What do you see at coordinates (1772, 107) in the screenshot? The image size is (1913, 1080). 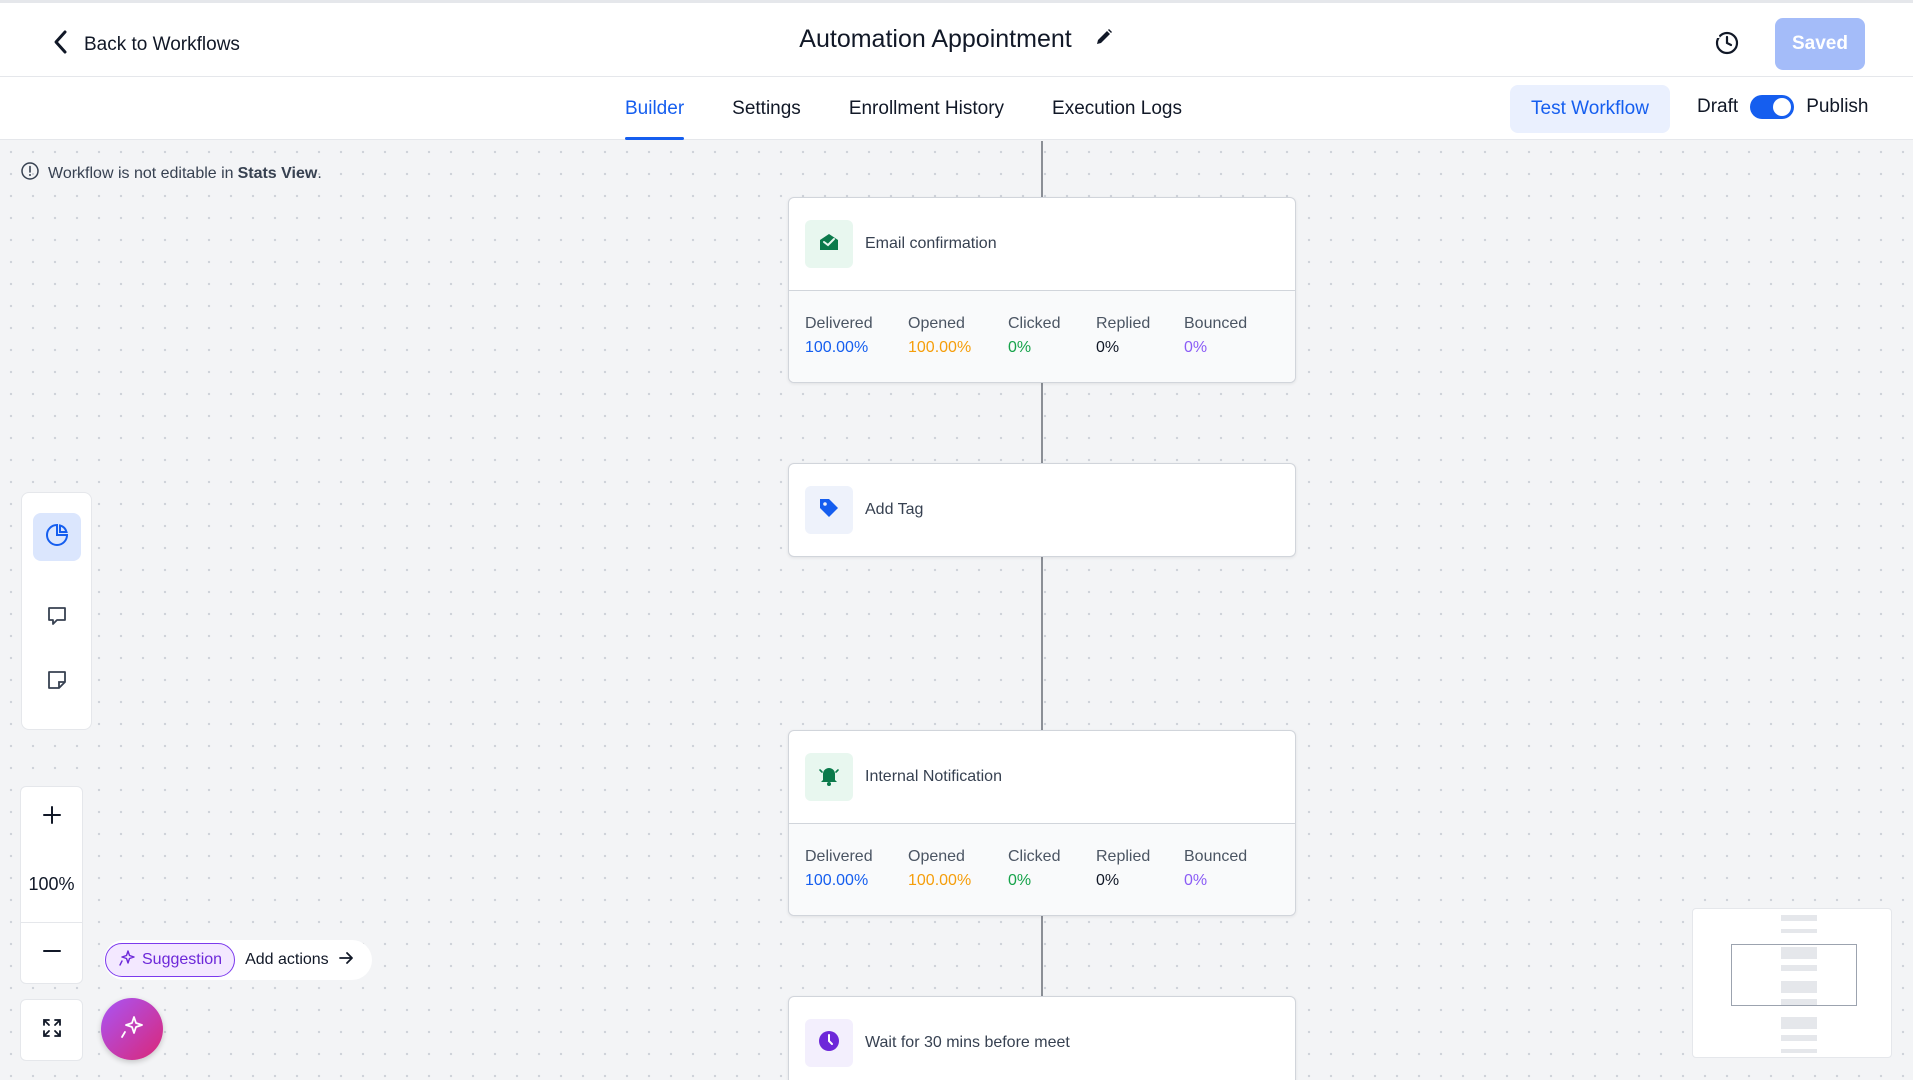 I see `publish-toggle` at bounding box center [1772, 107].